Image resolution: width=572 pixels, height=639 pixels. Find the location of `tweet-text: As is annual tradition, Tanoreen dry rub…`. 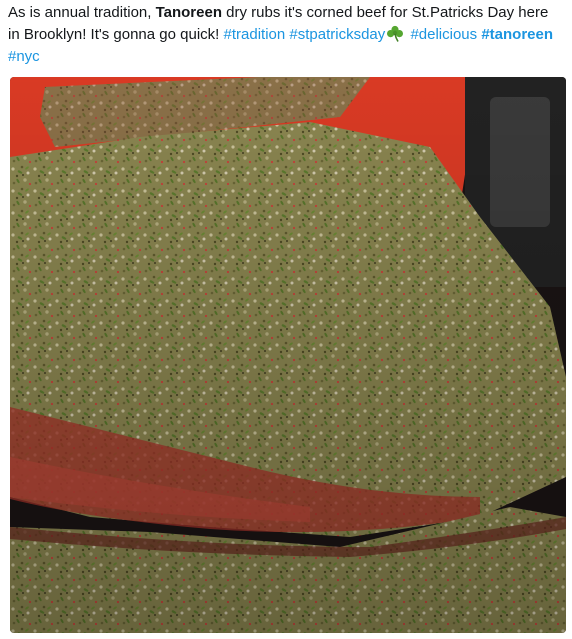

tweet-text: As is annual tradition, Tanoreen dry rub… is located at coordinates (286, 35).